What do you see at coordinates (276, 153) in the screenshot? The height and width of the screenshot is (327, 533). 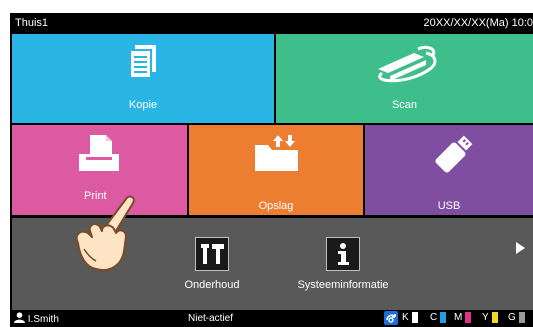 I see `folder-transfer-icon` at bounding box center [276, 153].